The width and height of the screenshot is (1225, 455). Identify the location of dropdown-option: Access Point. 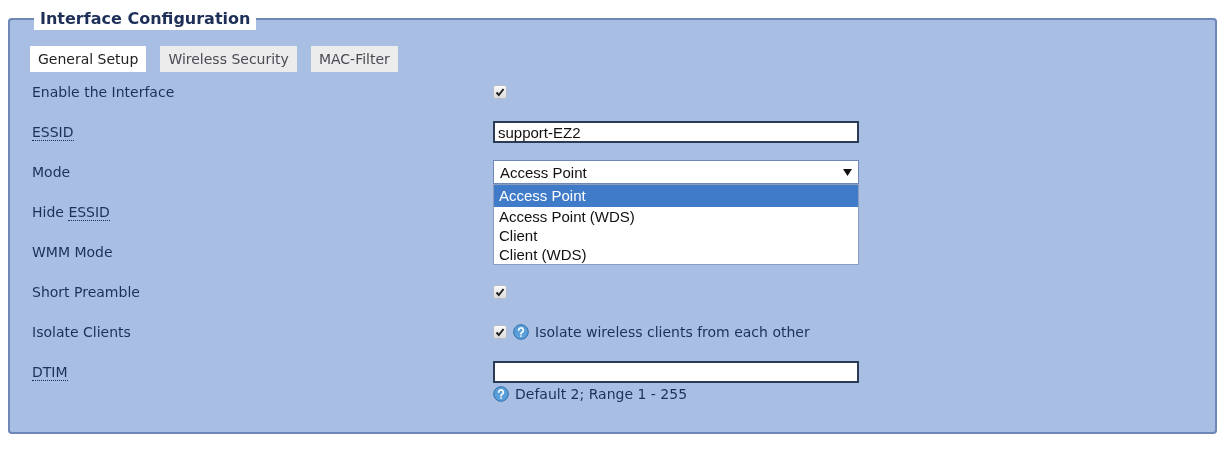
(676, 196).